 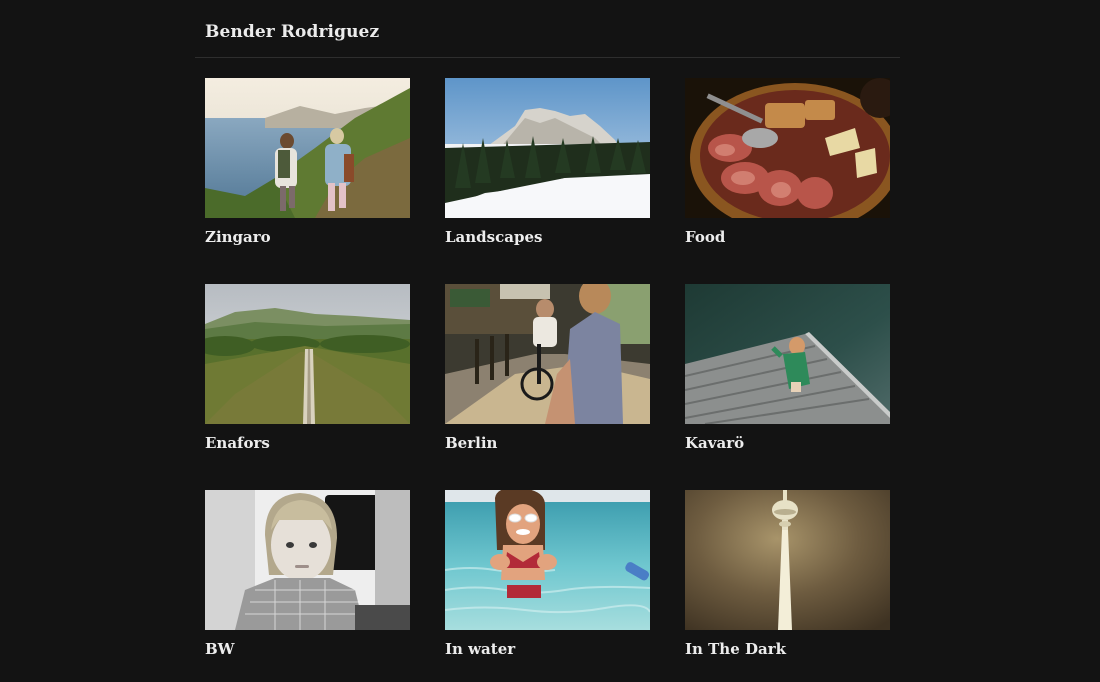 I want to click on album-card-enafors: Enafors, so click(x=307, y=368).